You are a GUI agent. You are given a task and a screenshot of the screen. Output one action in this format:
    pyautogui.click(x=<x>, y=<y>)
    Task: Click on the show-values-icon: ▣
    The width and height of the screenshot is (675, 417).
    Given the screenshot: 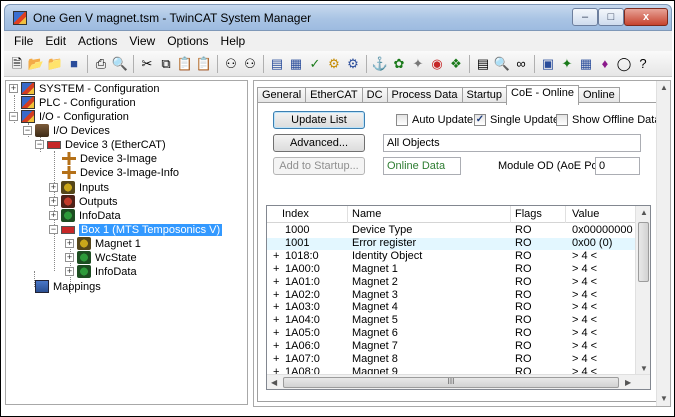 What is the action you would take?
    pyautogui.click(x=548, y=64)
    